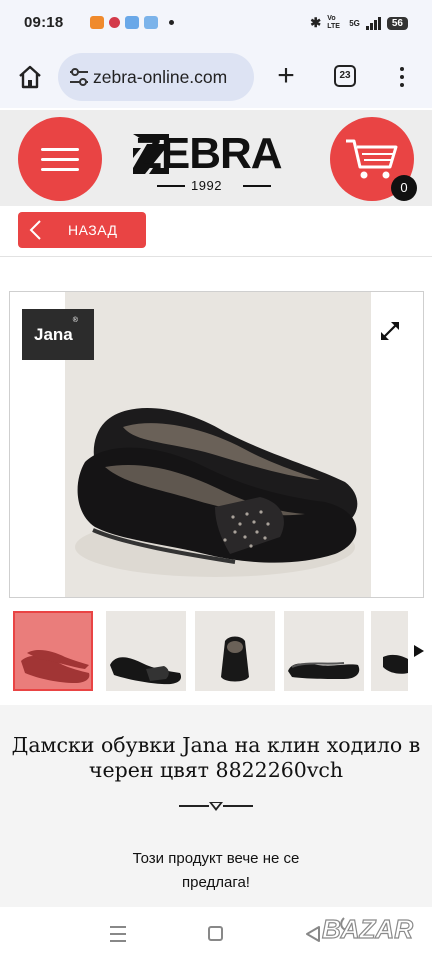 The height and width of the screenshot is (960, 432). What do you see at coordinates (333, 22) in the screenshot?
I see `volte-label: Vo LTE` at bounding box center [333, 22].